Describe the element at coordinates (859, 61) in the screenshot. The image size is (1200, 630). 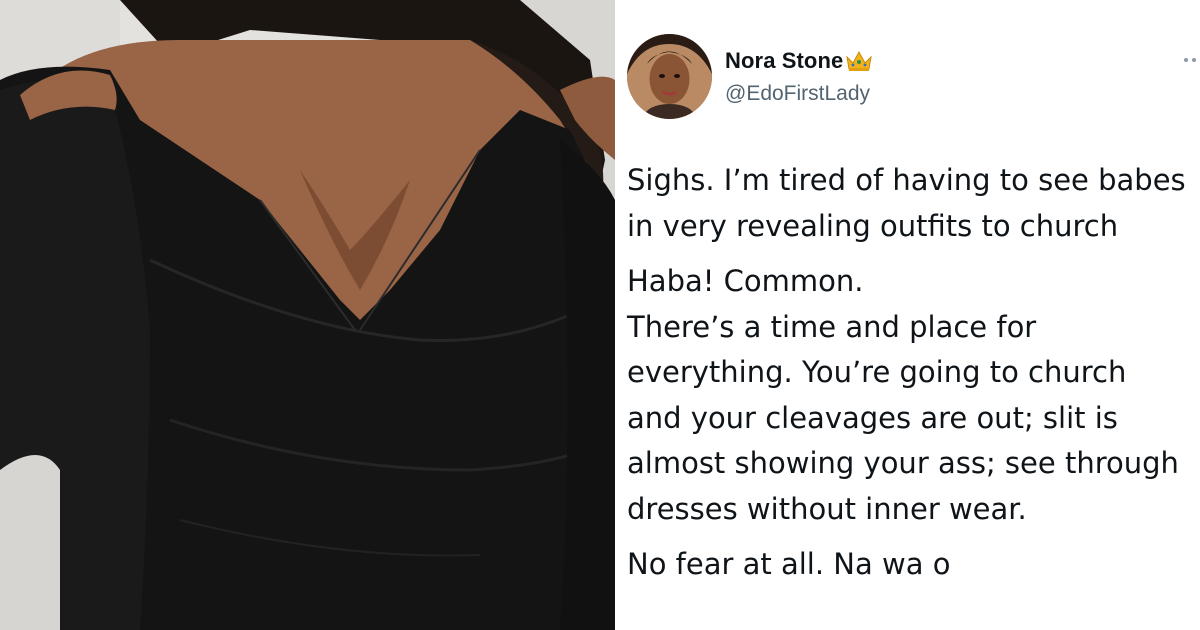
I see `crown-emoji-icon` at that location.